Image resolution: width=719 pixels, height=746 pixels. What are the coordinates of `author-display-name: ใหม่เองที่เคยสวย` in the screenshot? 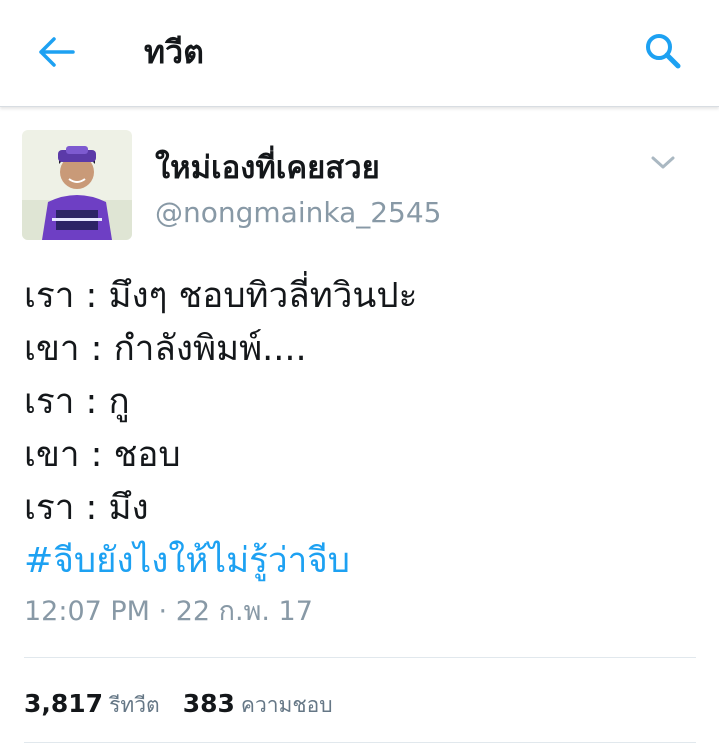 It's located at (267, 168).